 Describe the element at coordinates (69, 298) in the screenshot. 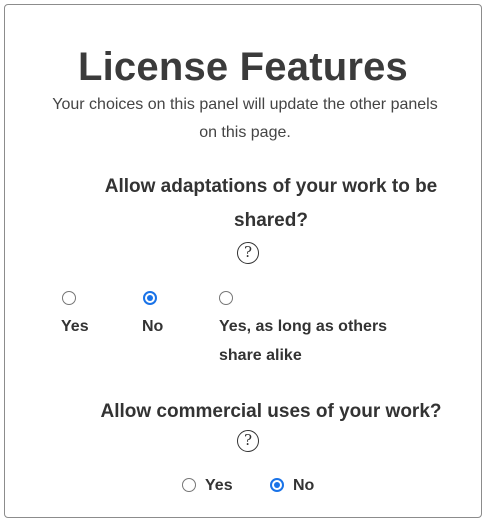

I see `adaptations-yes-radio` at that location.